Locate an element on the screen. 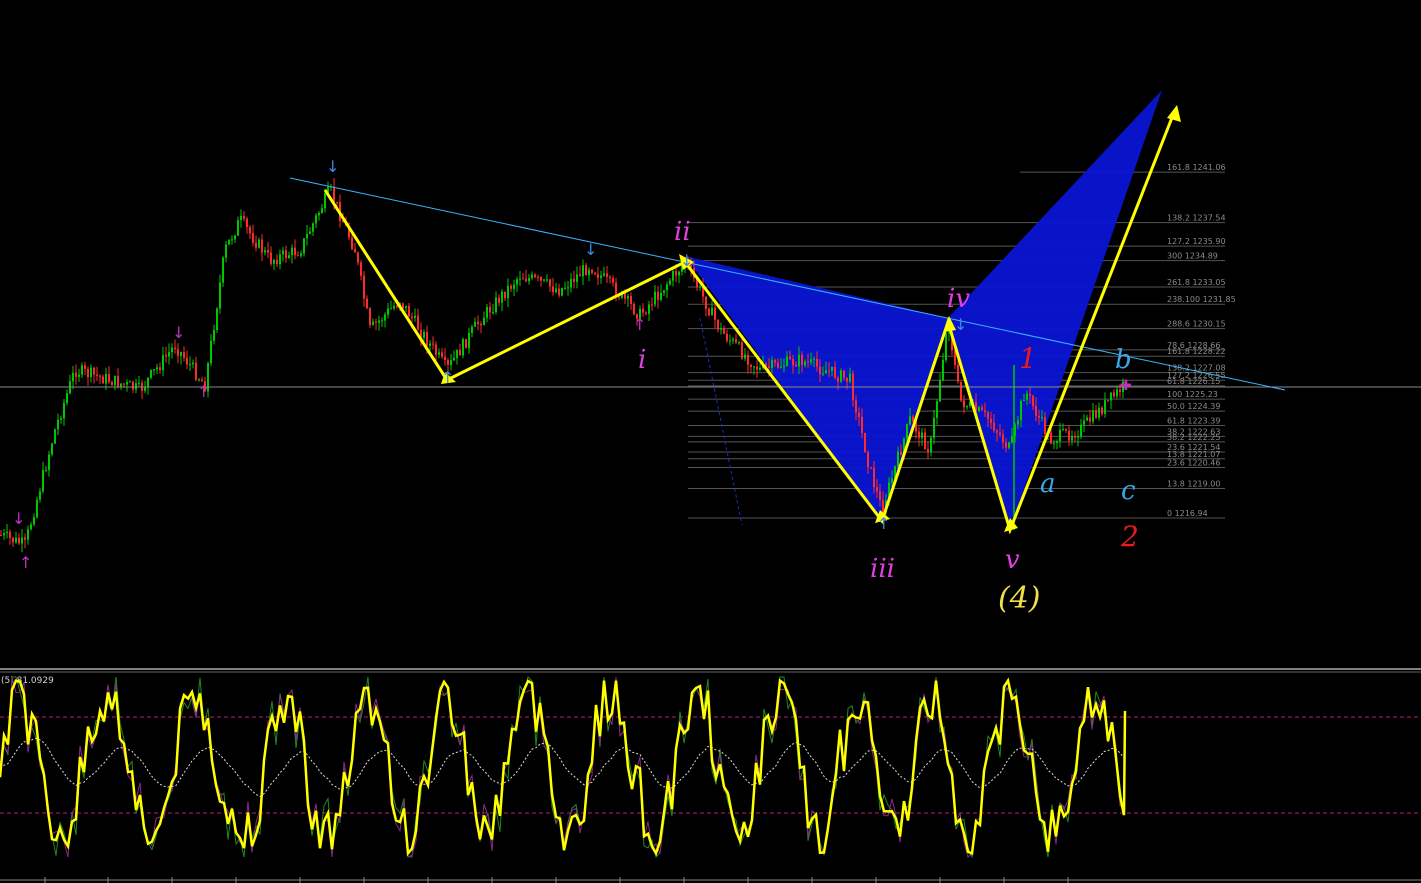  wave-label-iv: iv is located at coordinates (958, 299).